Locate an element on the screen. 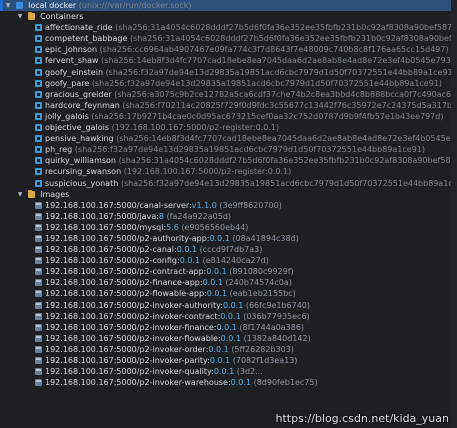 The width and height of the screenshot is (457, 428). vertical-scrollbar is located at coordinates (454, 214).